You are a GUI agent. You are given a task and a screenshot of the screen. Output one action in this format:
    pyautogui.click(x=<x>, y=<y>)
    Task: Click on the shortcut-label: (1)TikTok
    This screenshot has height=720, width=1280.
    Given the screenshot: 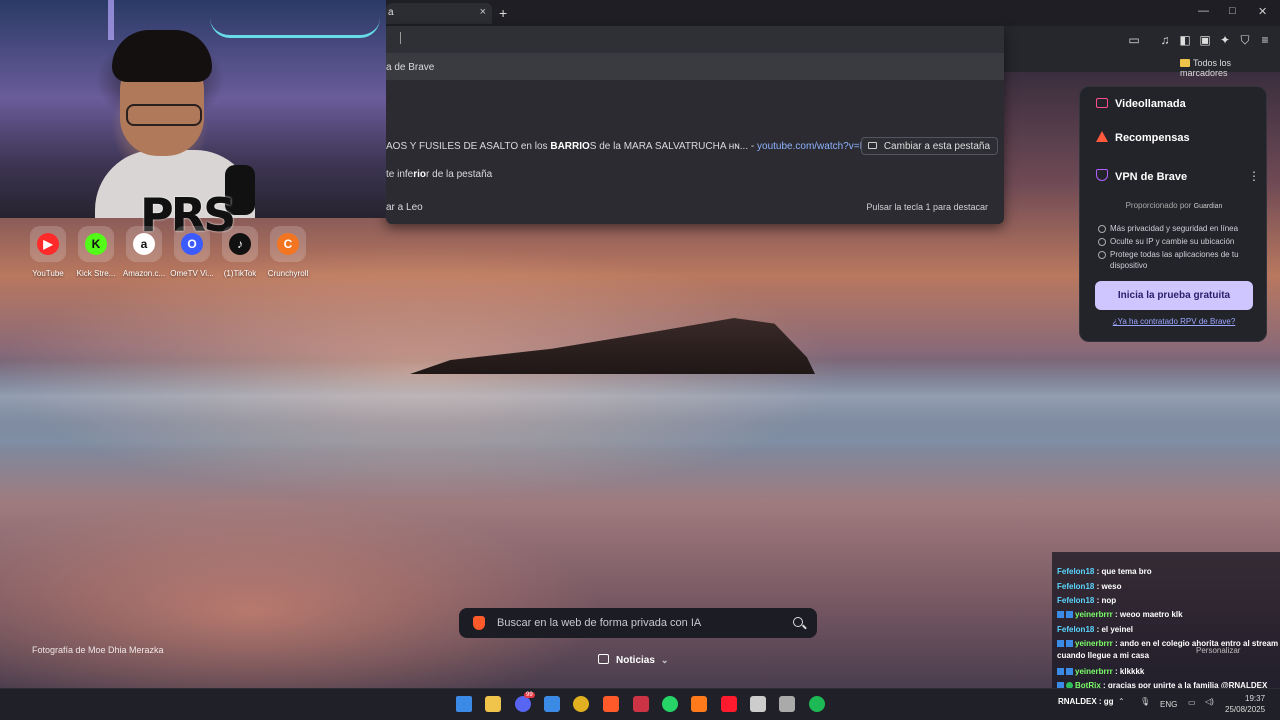 What is the action you would take?
    pyautogui.click(x=240, y=273)
    